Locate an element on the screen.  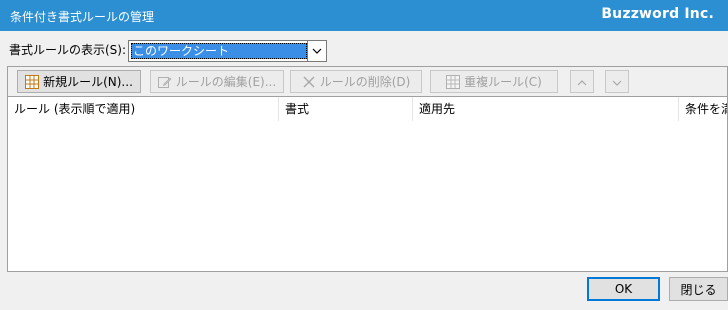
delete-rule-label: ルールの削除(D) is located at coordinates (365, 82).